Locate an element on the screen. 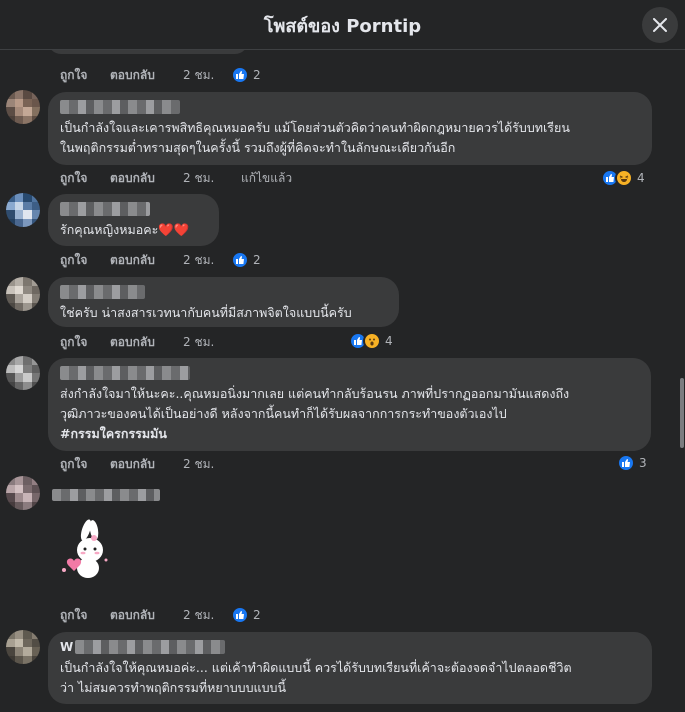 This screenshot has width=685, height=712. edited-label: แก้ไขแล้ว is located at coordinates (266, 178).